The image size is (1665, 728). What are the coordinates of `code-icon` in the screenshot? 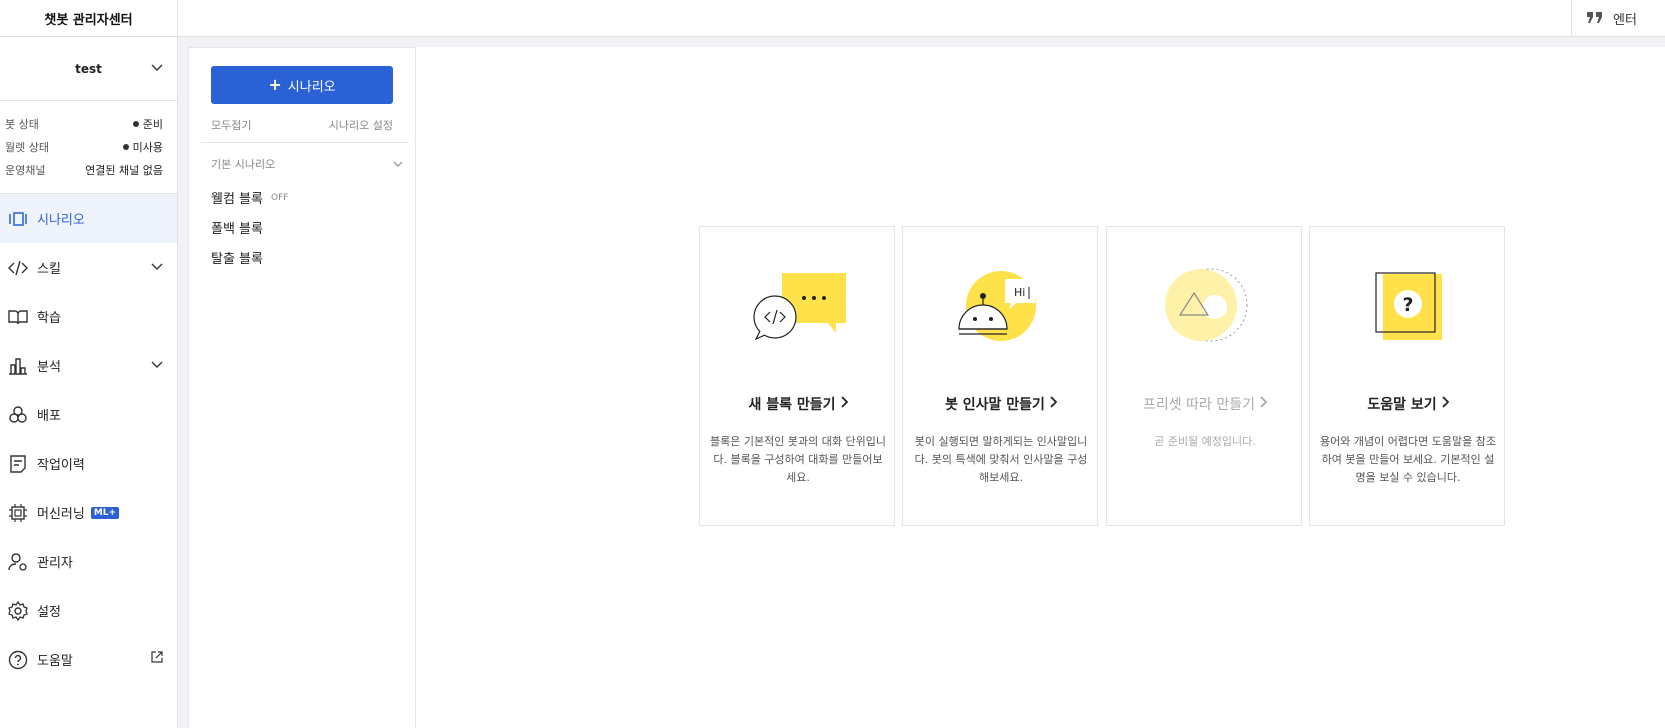 It's located at (18, 268).